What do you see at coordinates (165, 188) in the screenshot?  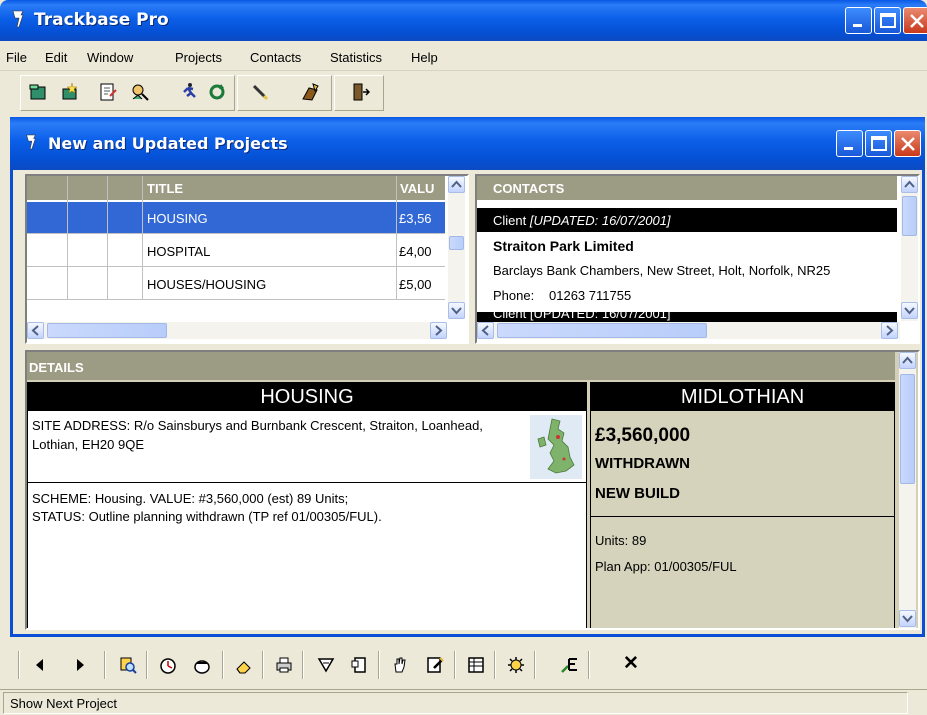 I see `column-header-title: TITLE` at bounding box center [165, 188].